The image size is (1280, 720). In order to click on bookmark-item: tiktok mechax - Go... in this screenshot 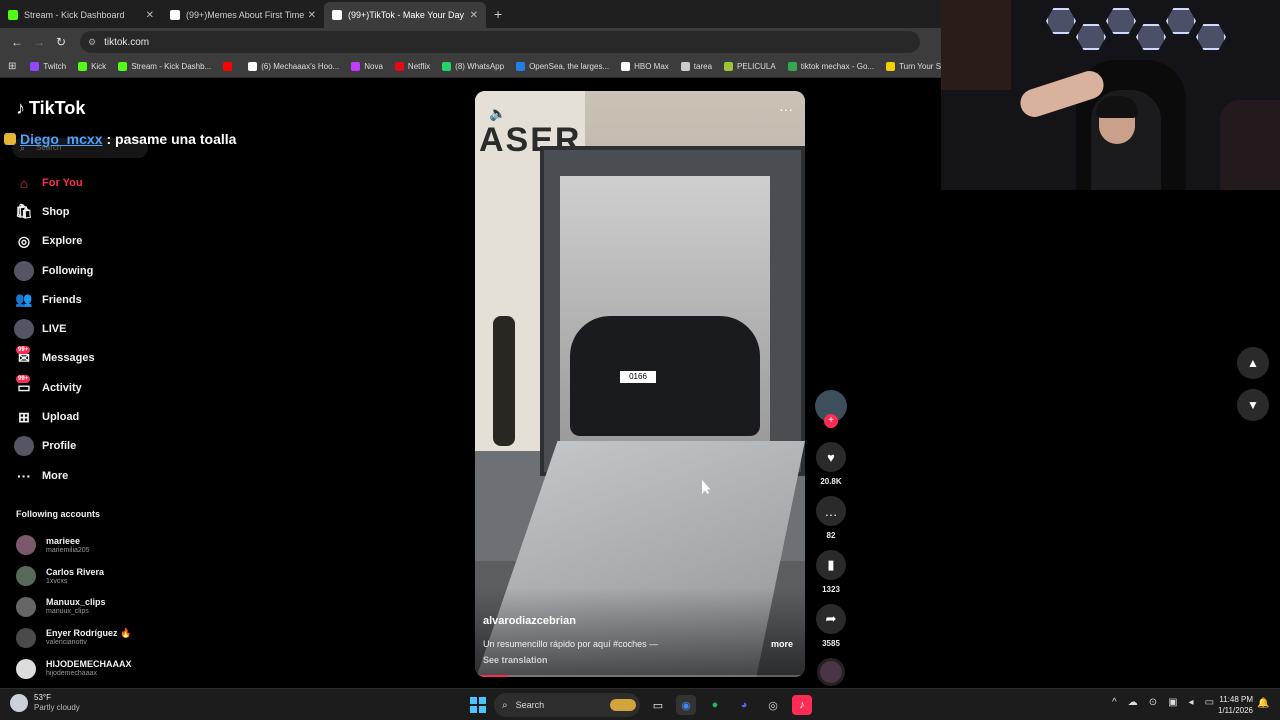, I will do `click(830, 66)`.